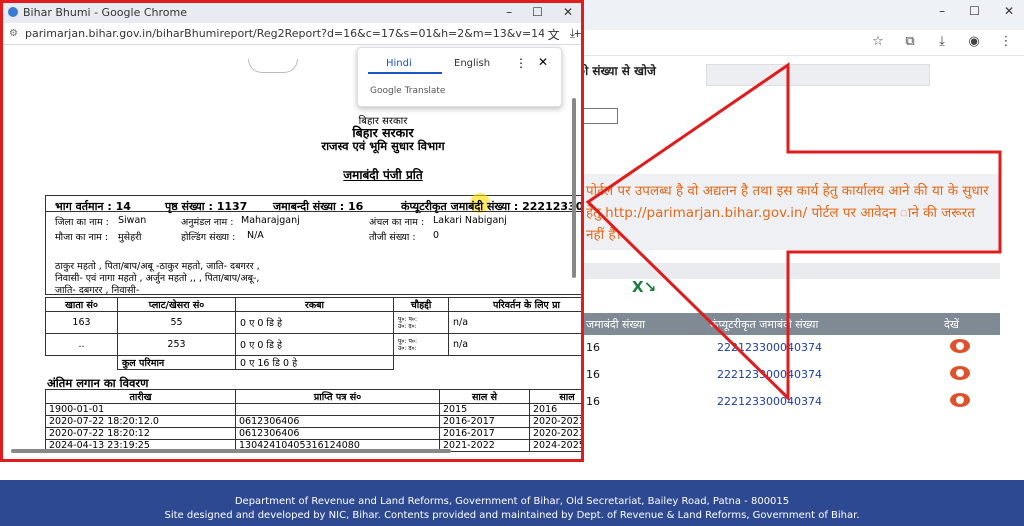 The height and width of the screenshot is (526, 1024). I want to click on cell-date: 2020-07-22 18:20:12, so click(140, 433).